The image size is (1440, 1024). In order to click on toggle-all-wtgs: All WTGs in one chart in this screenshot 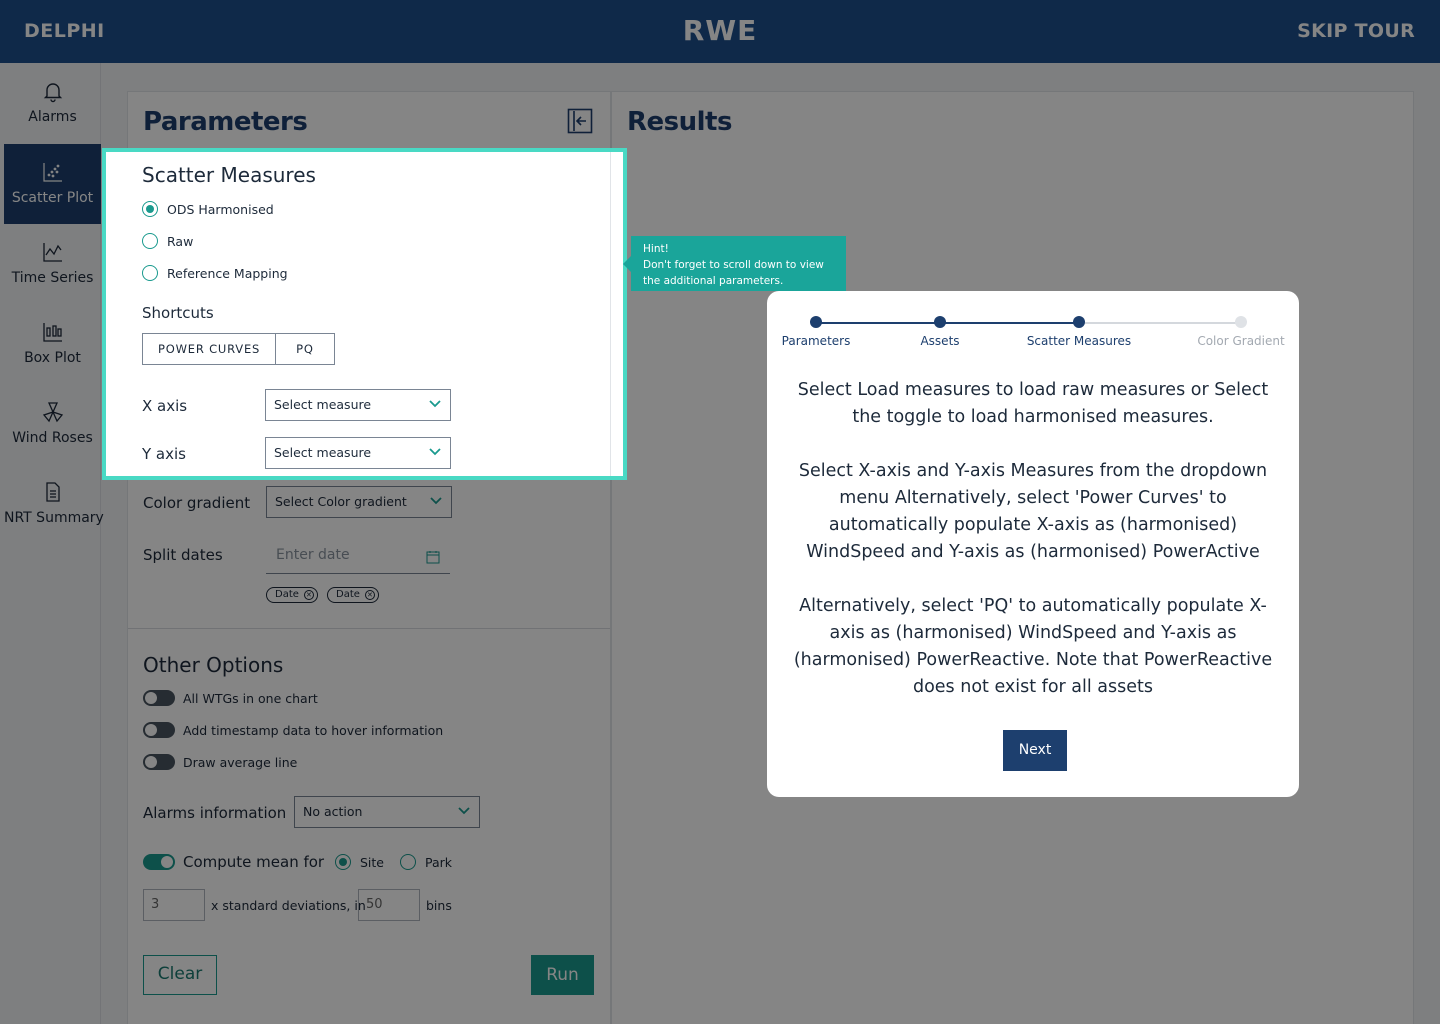, I will do `click(230, 698)`.